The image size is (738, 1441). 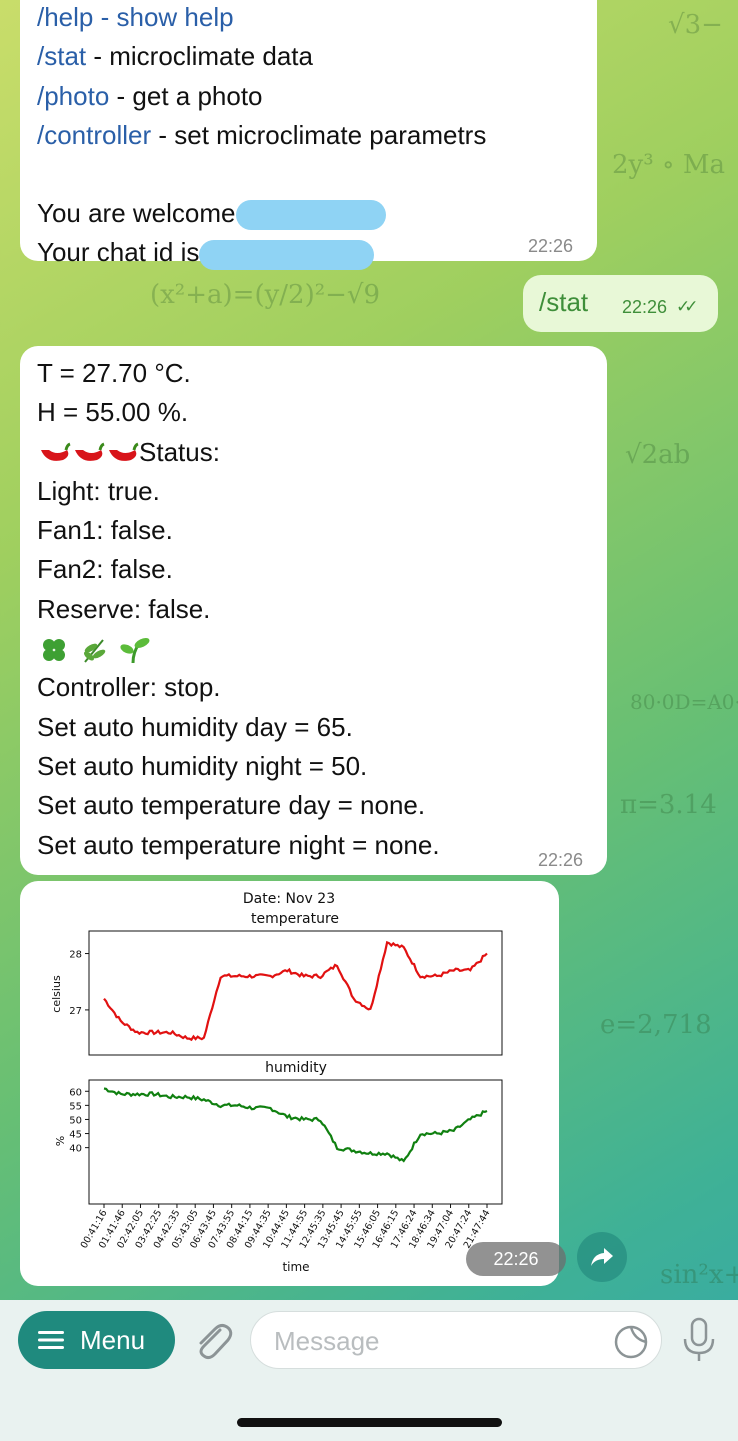 I want to click on stat-command-line: /stat - microclimate data, so click(x=175, y=56).